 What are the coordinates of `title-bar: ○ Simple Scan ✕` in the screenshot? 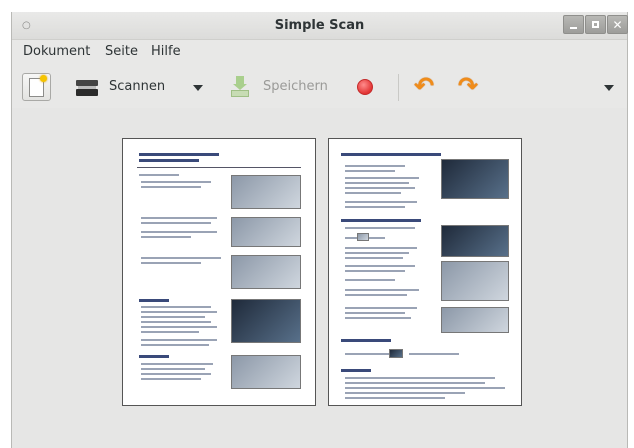 It's located at (320, 26).